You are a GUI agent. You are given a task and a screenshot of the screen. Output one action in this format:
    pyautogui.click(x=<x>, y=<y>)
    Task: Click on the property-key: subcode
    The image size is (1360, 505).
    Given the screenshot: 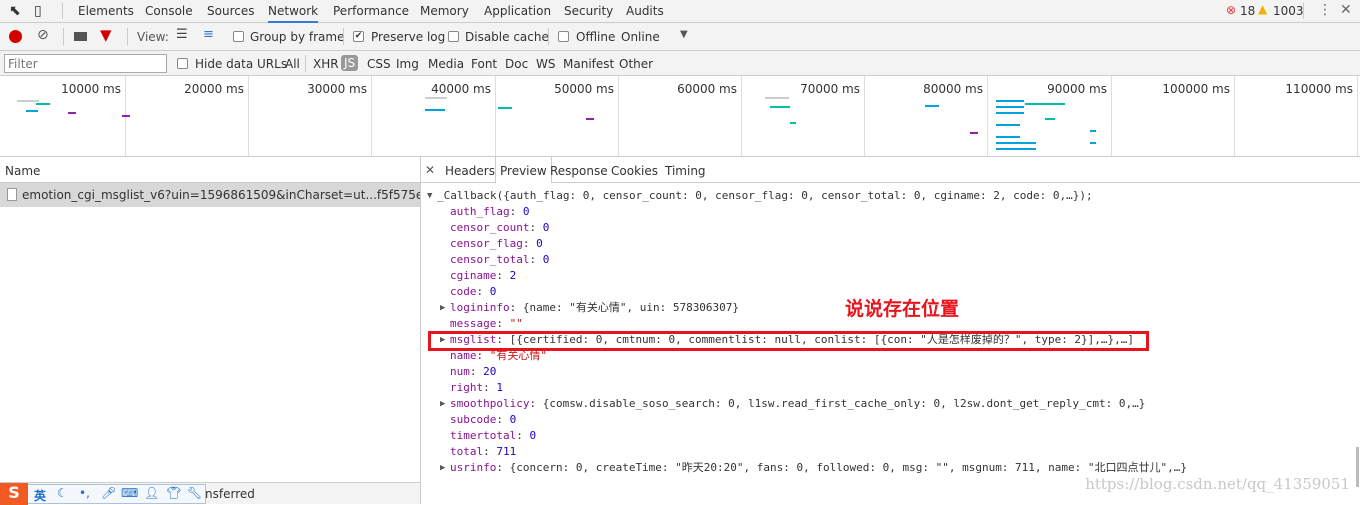 What is the action you would take?
    pyautogui.click(x=473, y=419)
    